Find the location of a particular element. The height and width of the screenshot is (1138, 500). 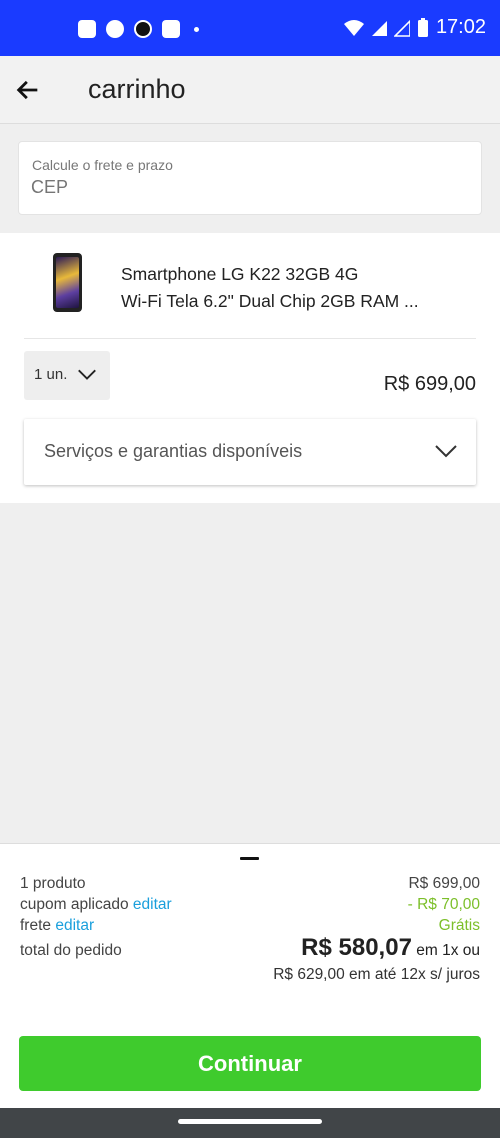

message-icon is located at coordinates (87, 29).